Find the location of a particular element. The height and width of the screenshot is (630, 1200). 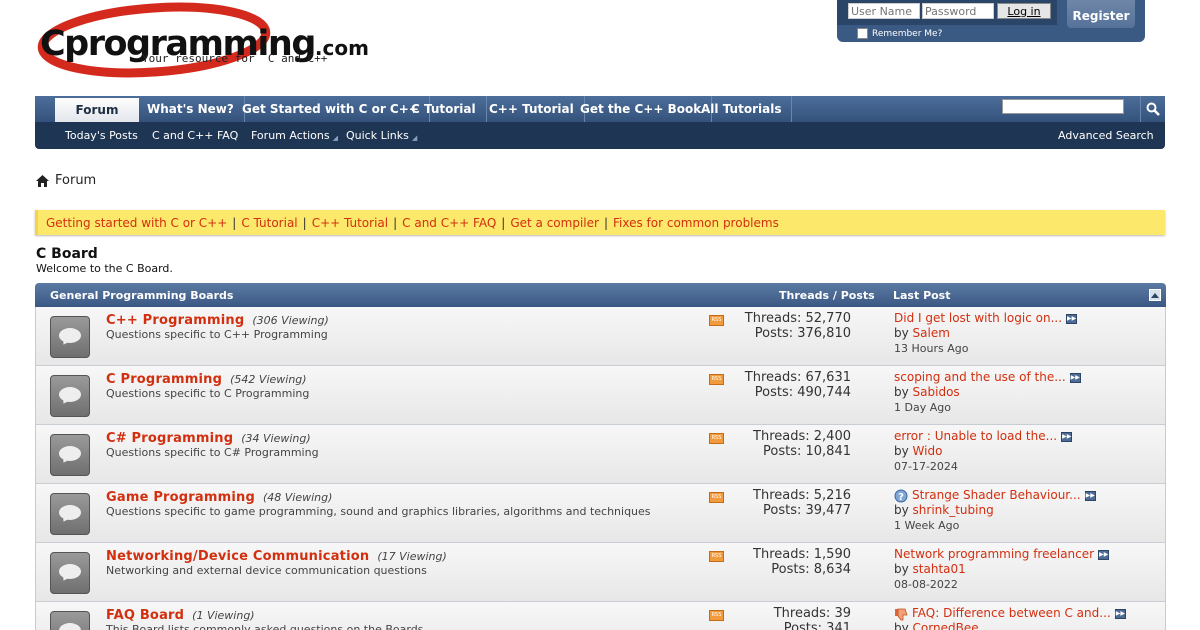

last-post-user: stahta01 is located at coordinates (939, 569).